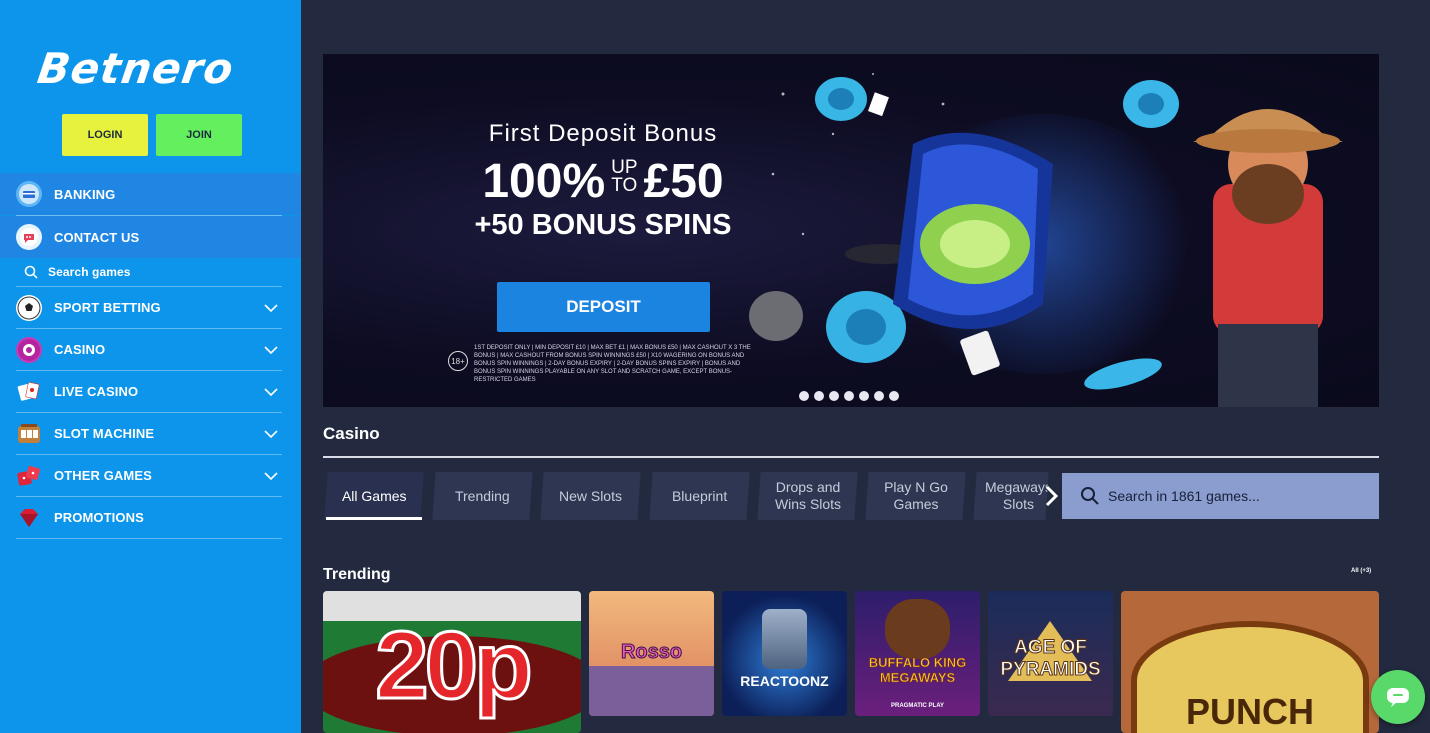 This screenshot has height=733, width=1430. What do you see at coordinates (851, 457) in the screenshot?
I see `section-divider` at bounding box center [851, 457].